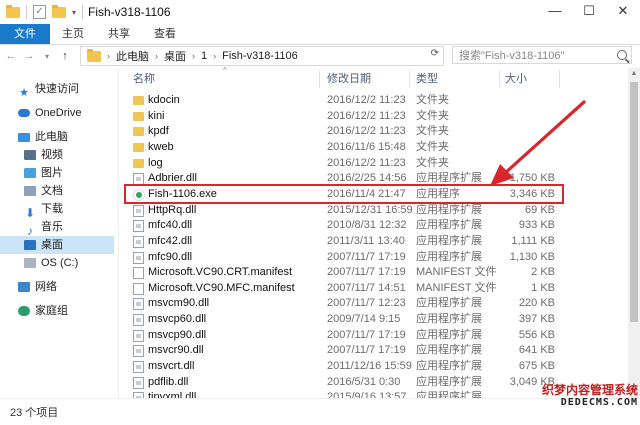 This screenshot has height=425, width=640. What do you see at coordinates (59, 11) in the screenshot?
I see `new-folder-icon` at bounding box center [59, 11].